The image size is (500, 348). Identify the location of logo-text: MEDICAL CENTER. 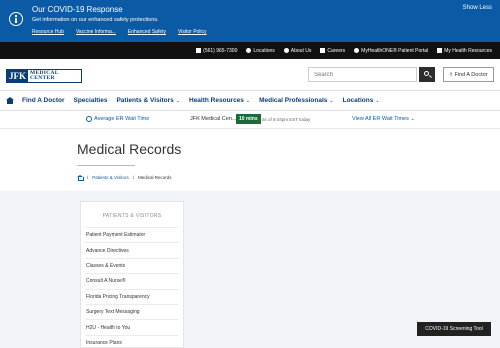
(43, 76).